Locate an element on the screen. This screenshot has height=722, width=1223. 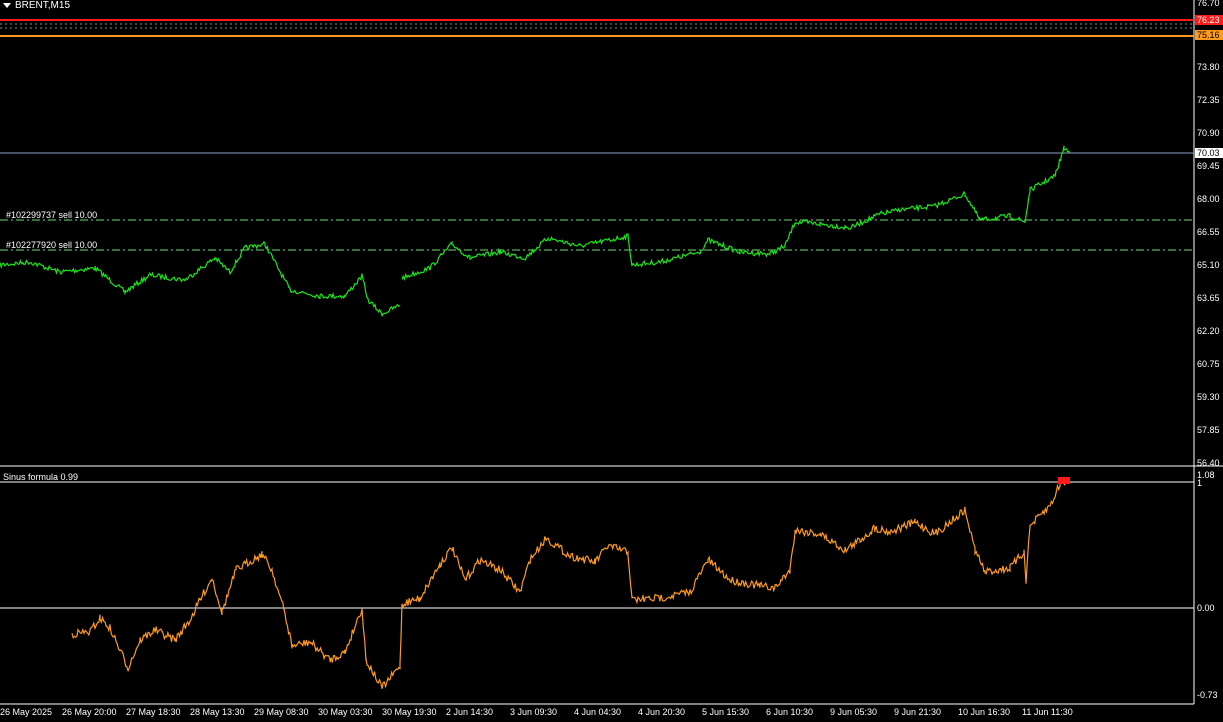
time-tick: 11 Jun 11:30 is located at coordinates (1047, 712).